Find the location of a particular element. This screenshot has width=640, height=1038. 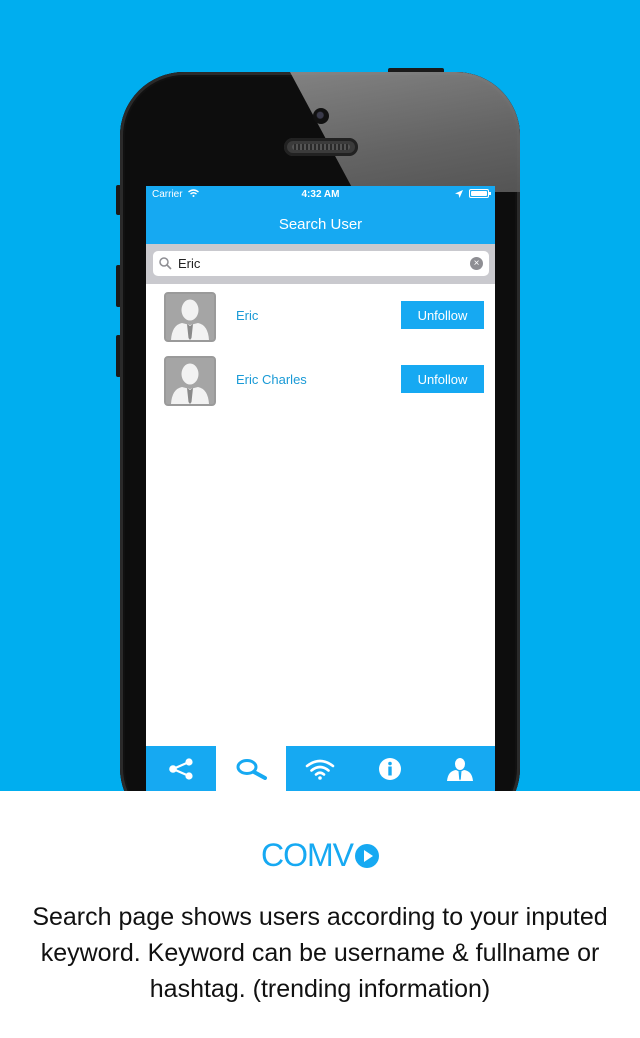

tab-info is located at coordinates (390, 768).